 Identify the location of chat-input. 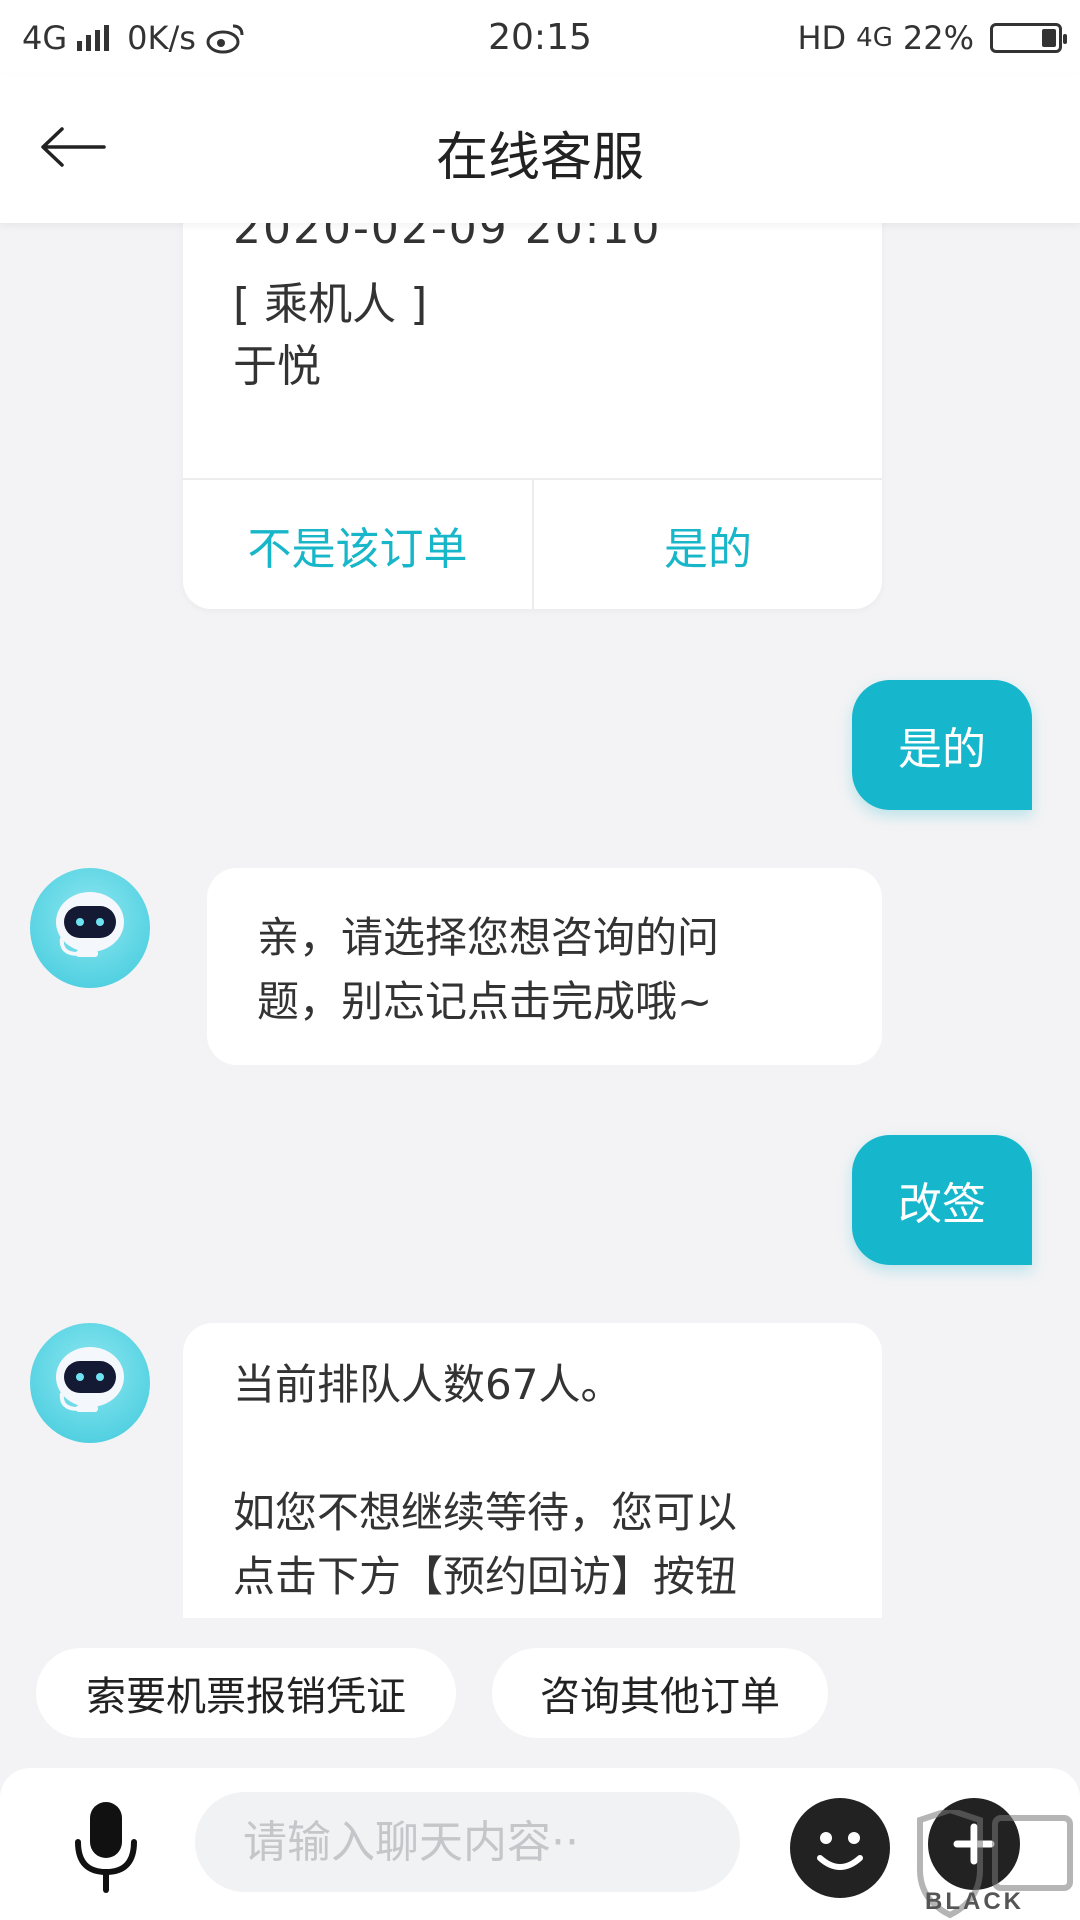
(467, 1842).